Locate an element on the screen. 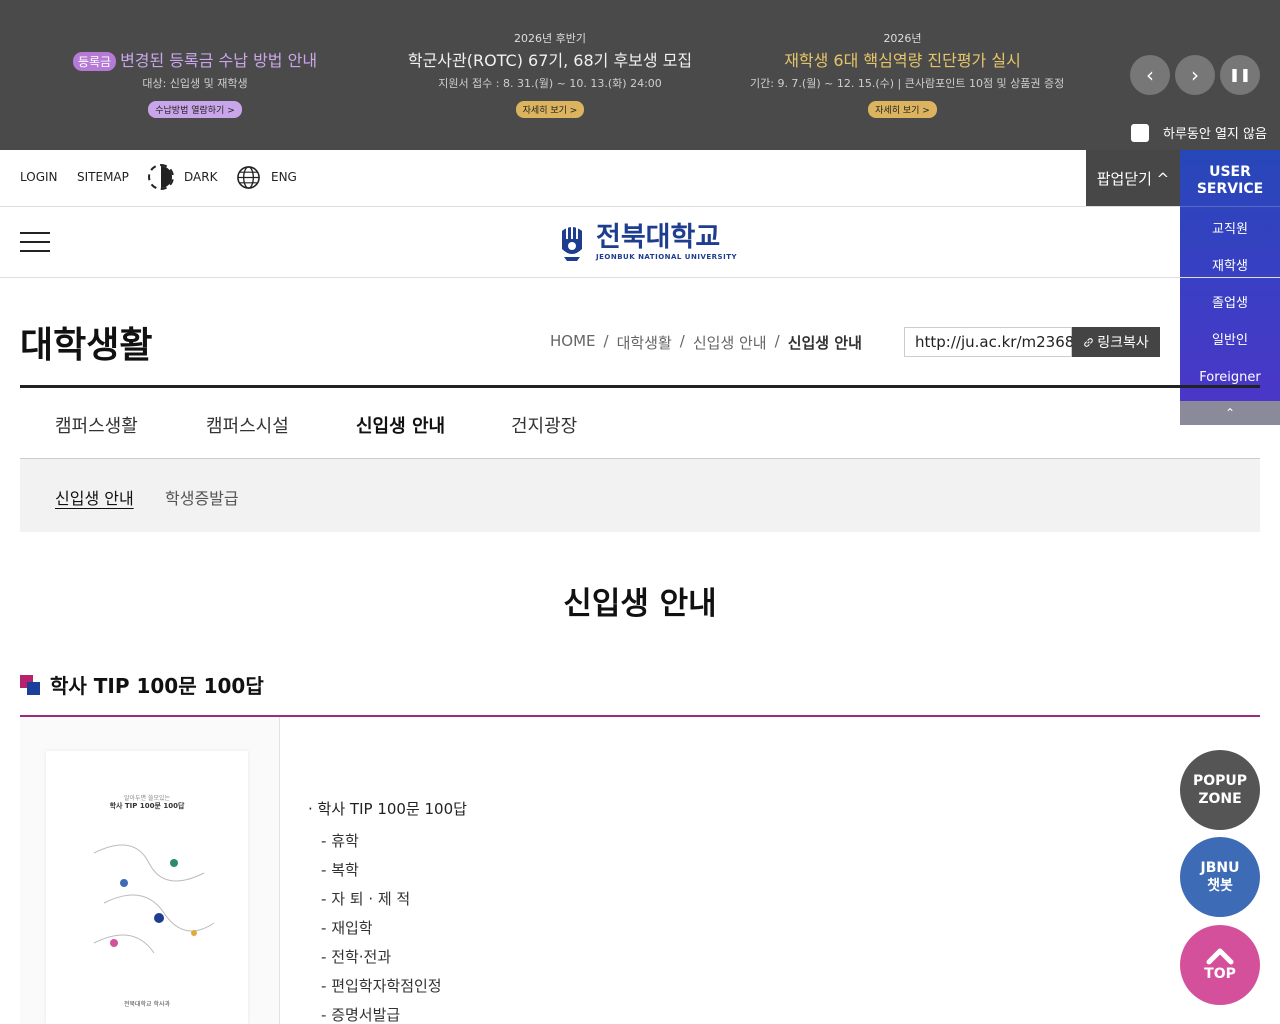  toc-item: - 복학 is located at coordinates (387, 870).